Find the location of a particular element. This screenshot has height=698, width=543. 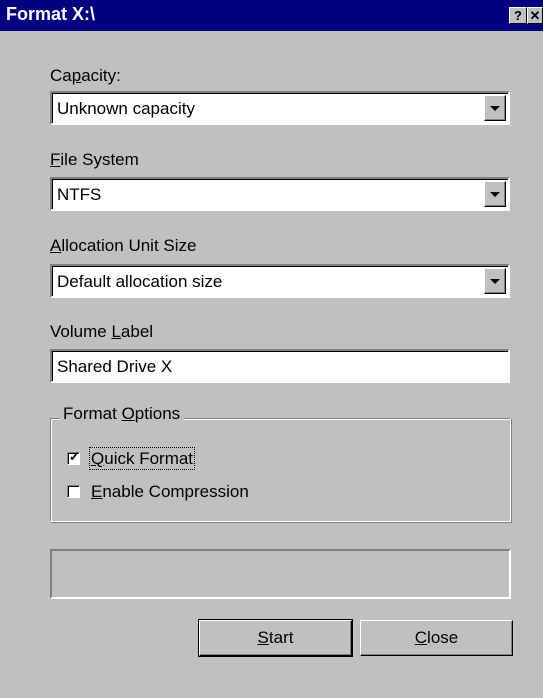

enable-compression-label: Enable Compression is located at coordinates (170, 492).